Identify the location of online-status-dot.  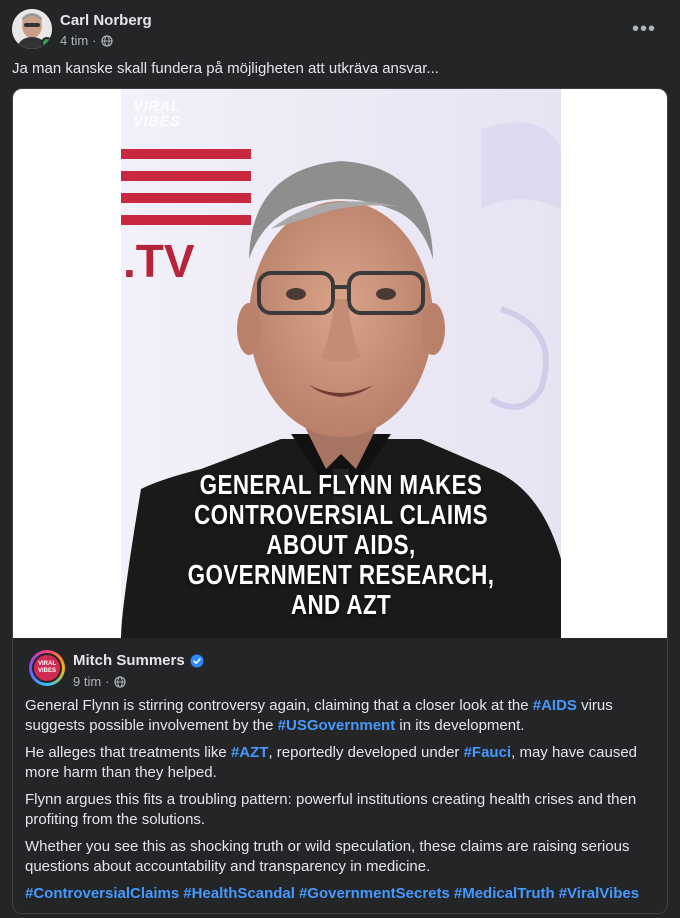
(46, 43).